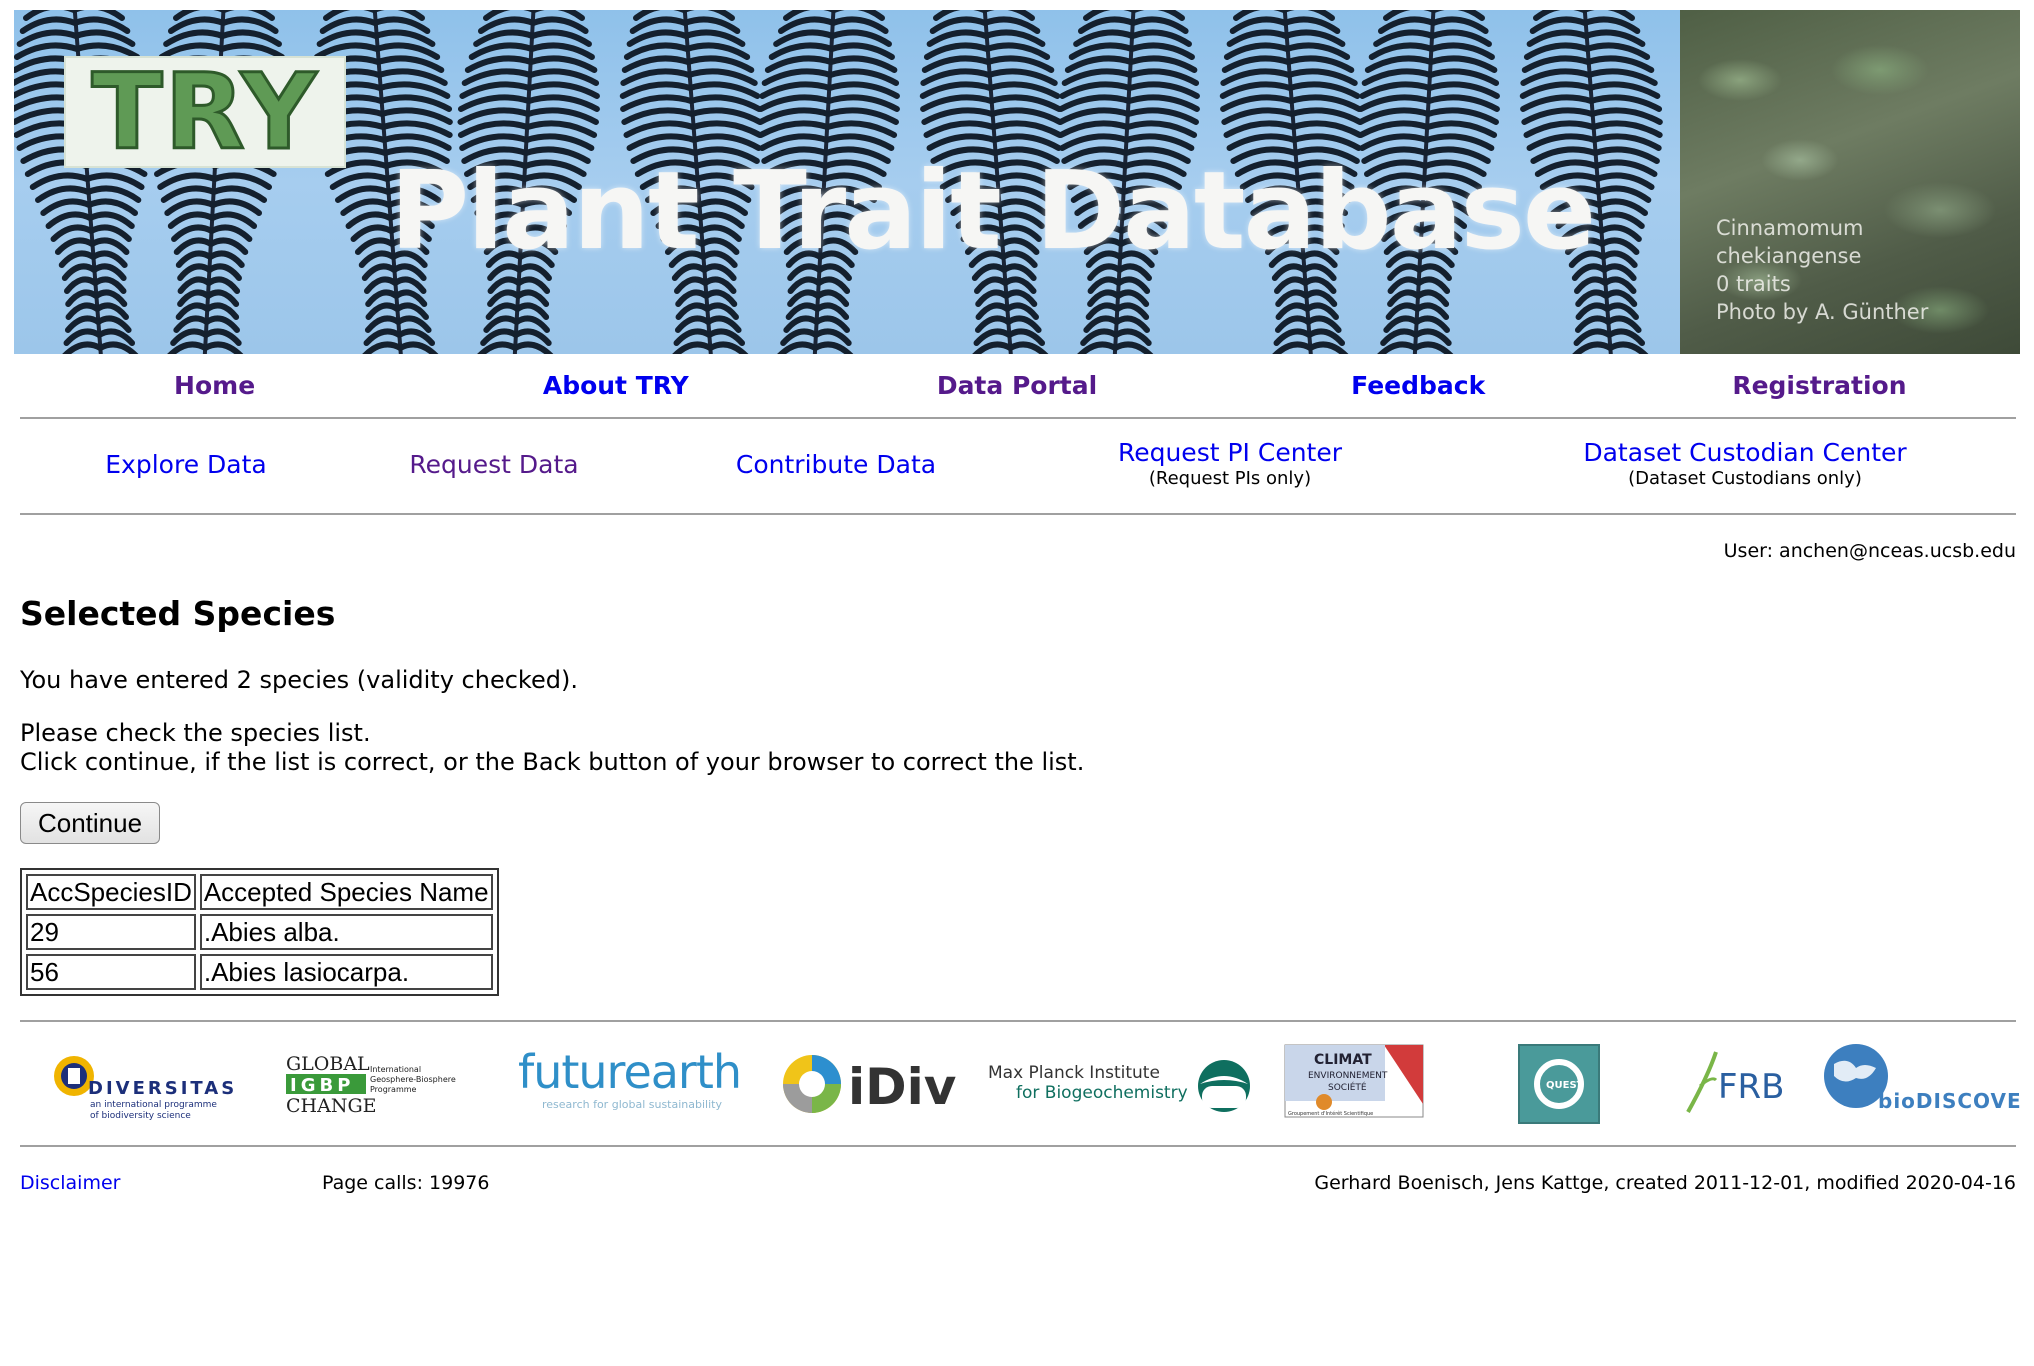 The height and width of the screenshot is (1366, 2034). I want to click on nav-home: Home, so click(214, 386).